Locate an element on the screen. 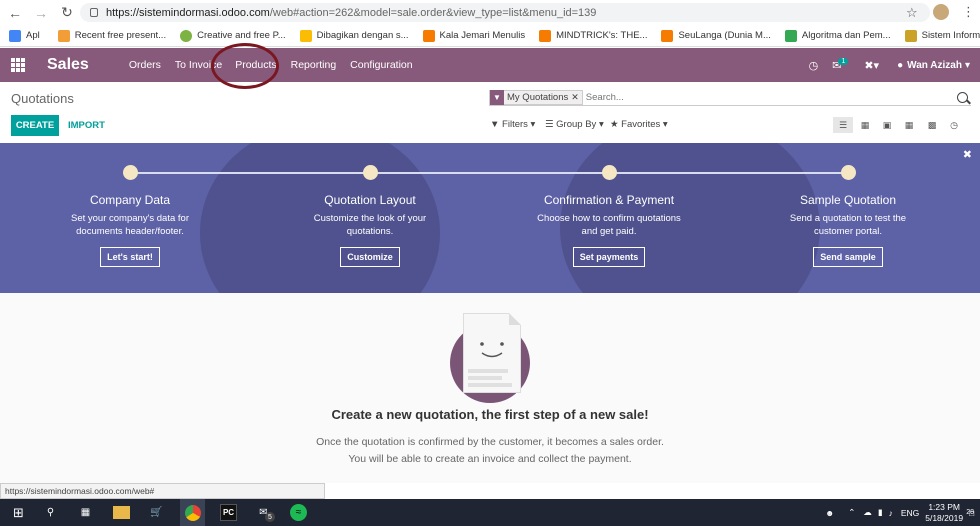 Image resolution: width=980 pixels, height=526 pixels. debug-tools-icon: ✖▾ is located at coordinates (871, 65).